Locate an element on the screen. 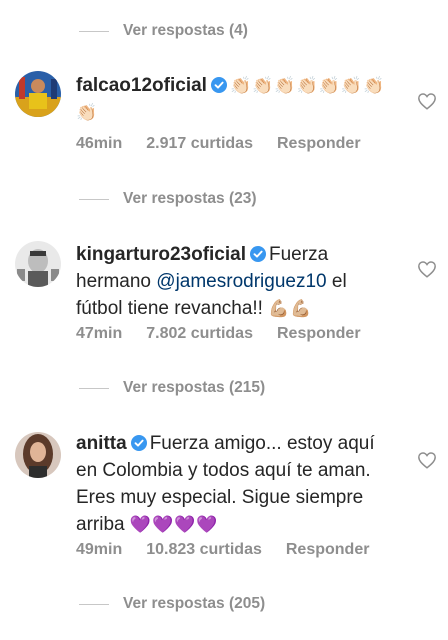  username: anitta is located at coordinates (101, 443).